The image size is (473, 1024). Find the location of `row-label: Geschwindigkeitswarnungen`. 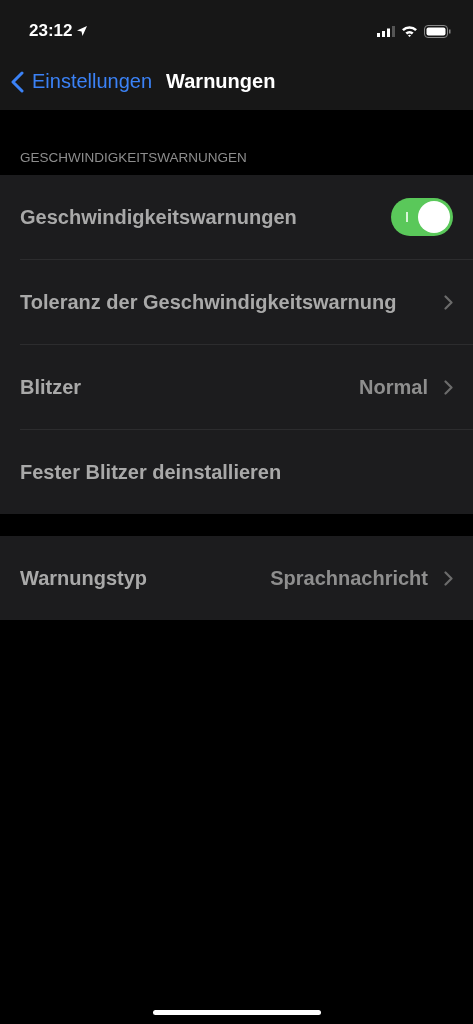

row-label: Geschwindigkeitswarnungen is located at coordinates (200, 217).